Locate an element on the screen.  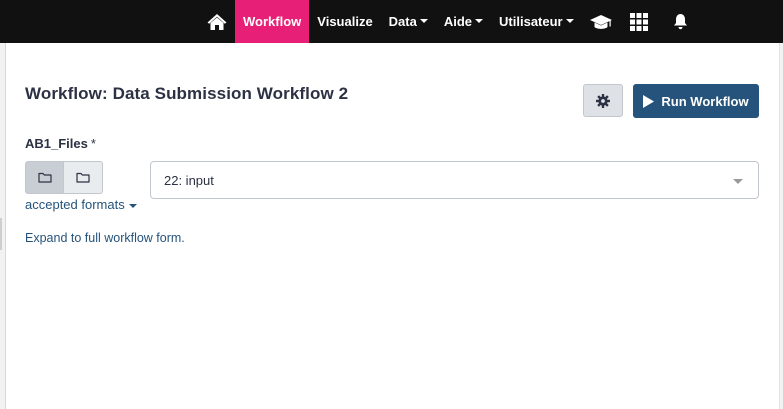
nav-training is located at coordinates (601, 21).